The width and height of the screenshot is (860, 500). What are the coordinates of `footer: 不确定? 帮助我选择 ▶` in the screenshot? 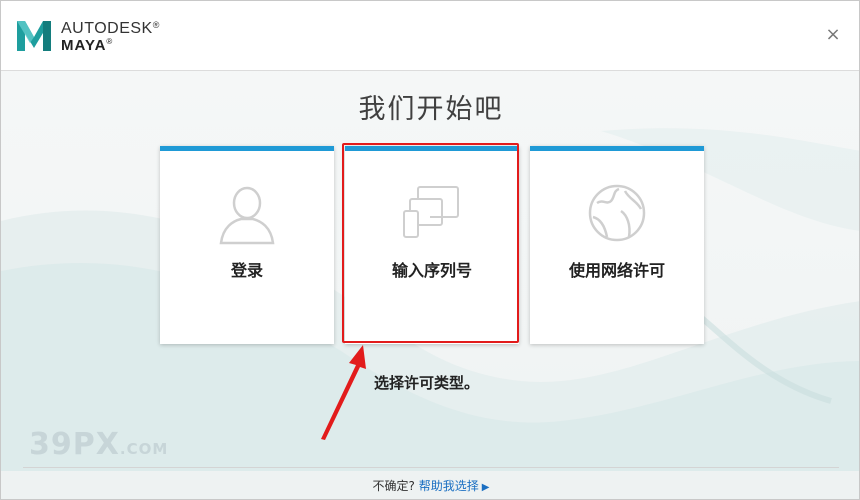 It's located at (430, 485).